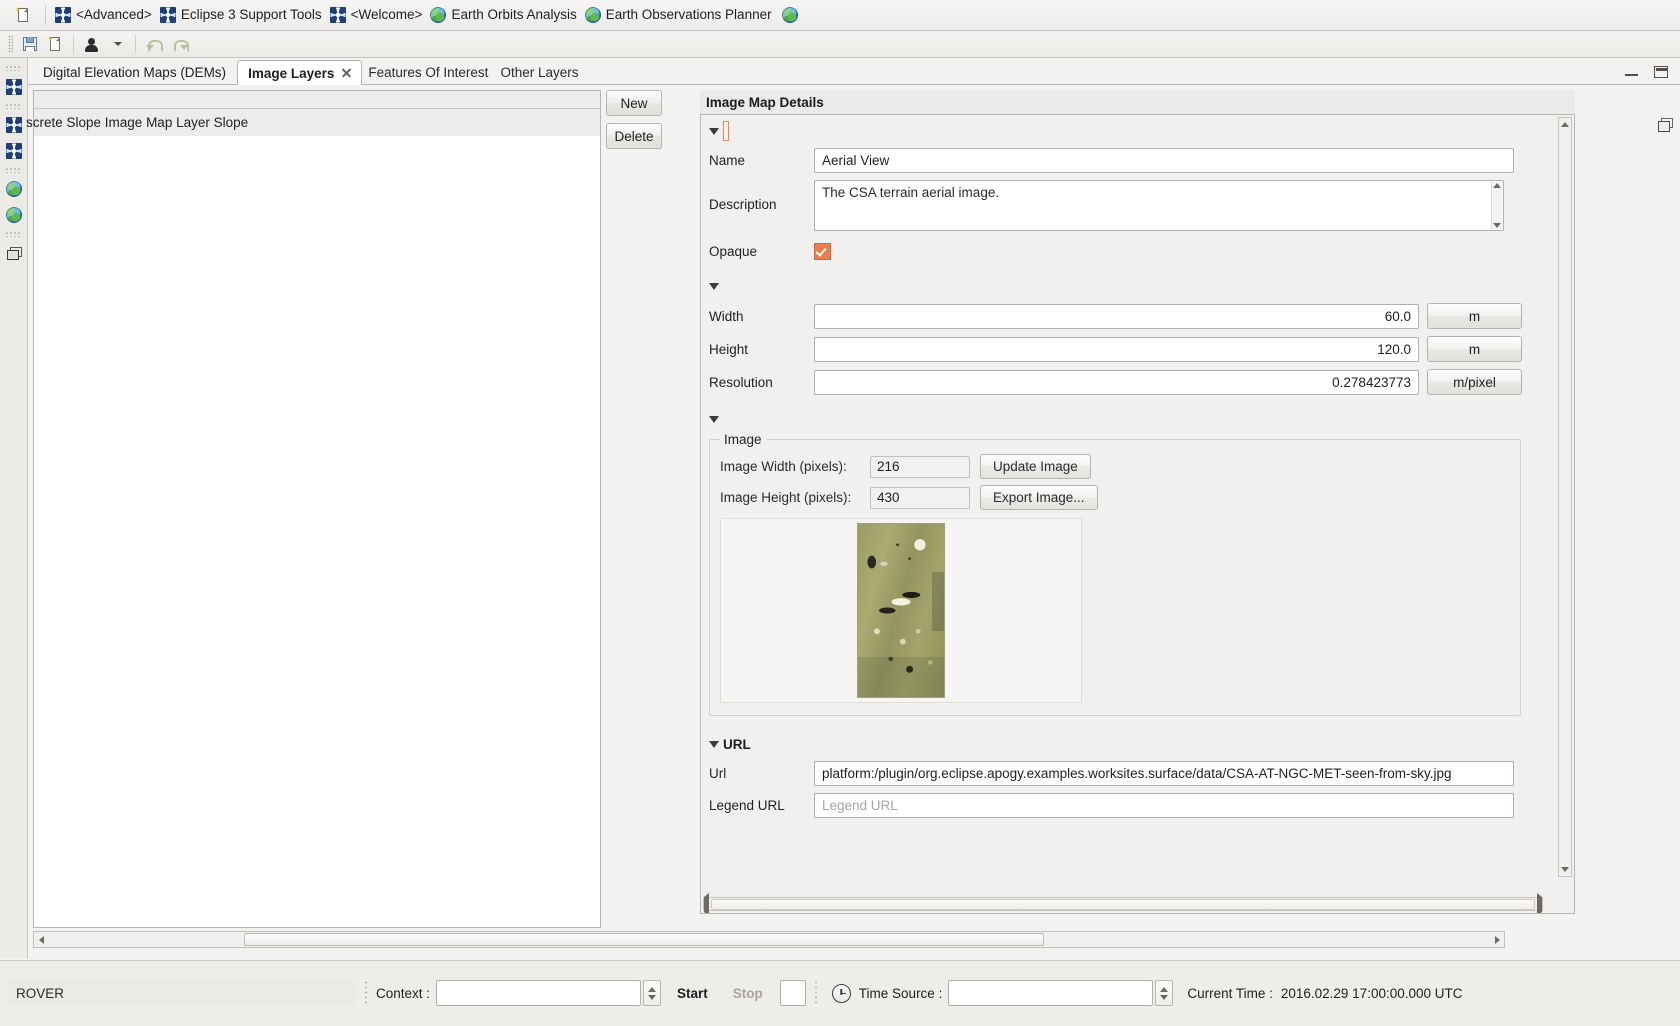  I want to click on new-wizard-button, so click(55, 44).